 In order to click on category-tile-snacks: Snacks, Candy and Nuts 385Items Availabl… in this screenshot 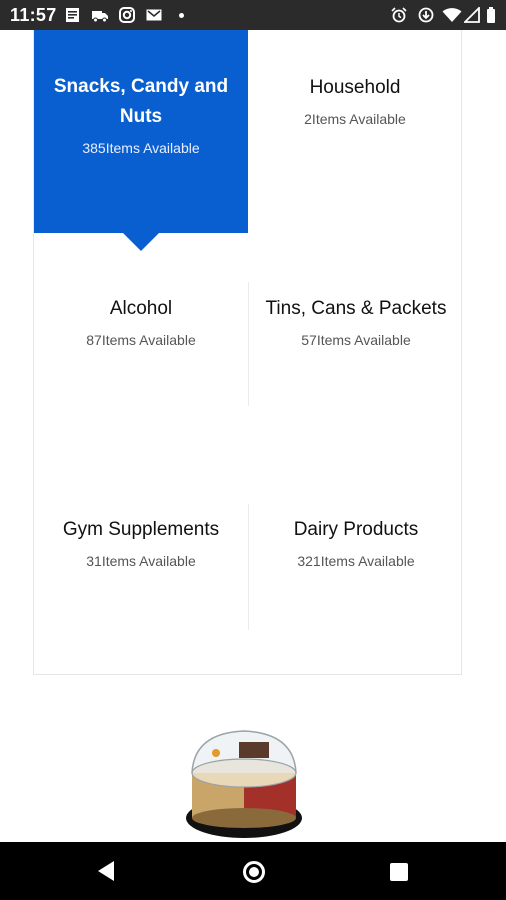, I will do `click(141, 131)`.